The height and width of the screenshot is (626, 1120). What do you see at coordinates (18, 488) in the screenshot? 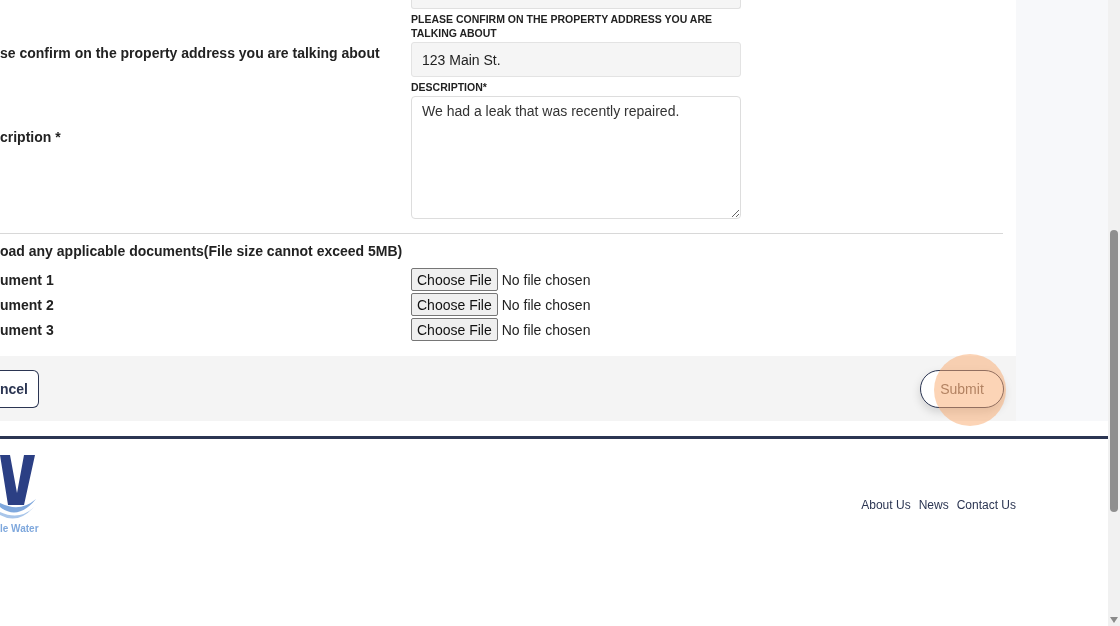
I see `logo-icon` at bounding box center [18, 488].